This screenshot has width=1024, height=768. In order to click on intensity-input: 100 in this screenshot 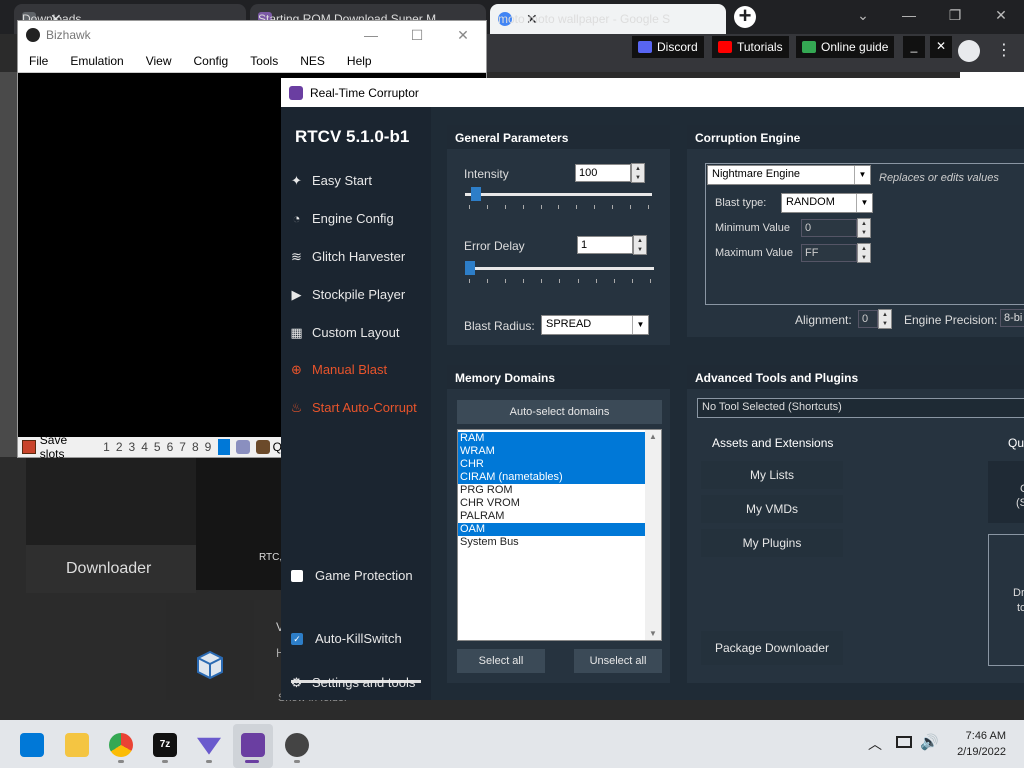, I will do `click(603, 173)`.